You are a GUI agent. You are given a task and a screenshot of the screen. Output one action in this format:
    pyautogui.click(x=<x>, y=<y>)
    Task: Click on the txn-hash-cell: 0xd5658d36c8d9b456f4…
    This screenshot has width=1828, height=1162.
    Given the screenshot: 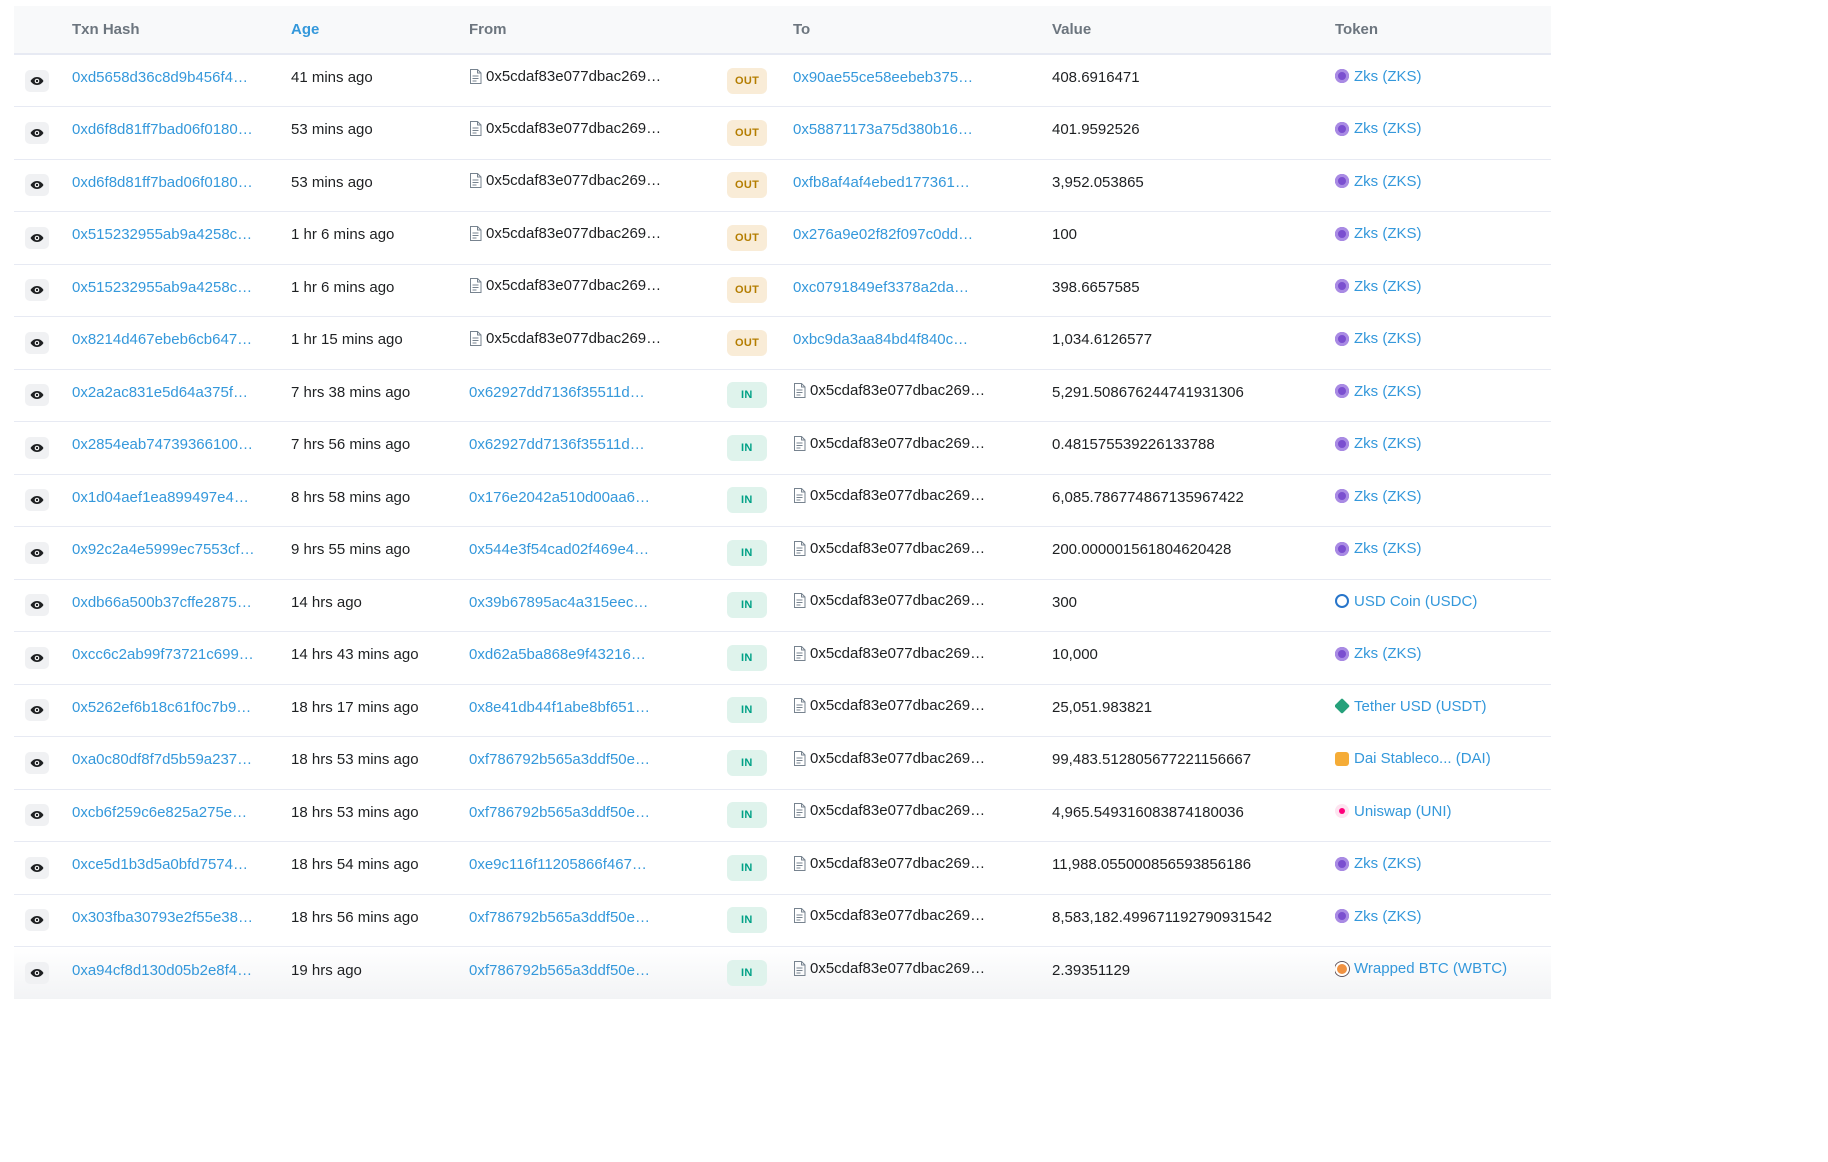 What is the action you would take?
    pyautogui.click(x=181, y=80)
    